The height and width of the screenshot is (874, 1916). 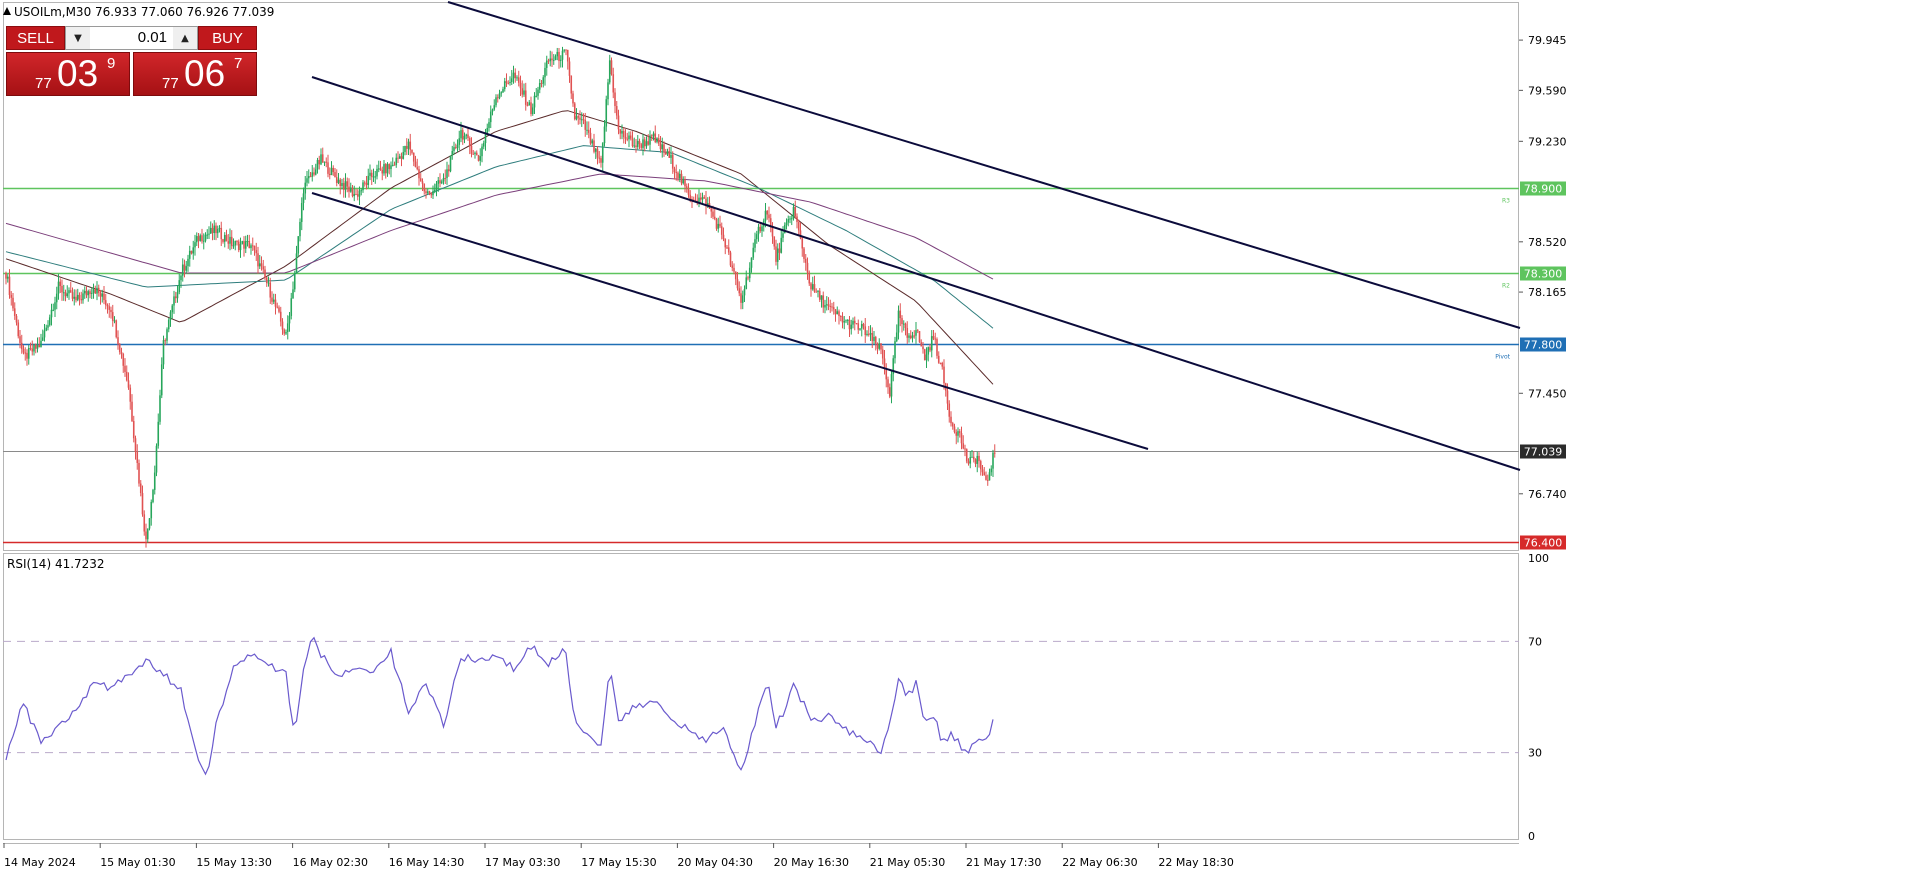 I want to click on price-tick-label: 78.520, so click(x=1547, y=242).